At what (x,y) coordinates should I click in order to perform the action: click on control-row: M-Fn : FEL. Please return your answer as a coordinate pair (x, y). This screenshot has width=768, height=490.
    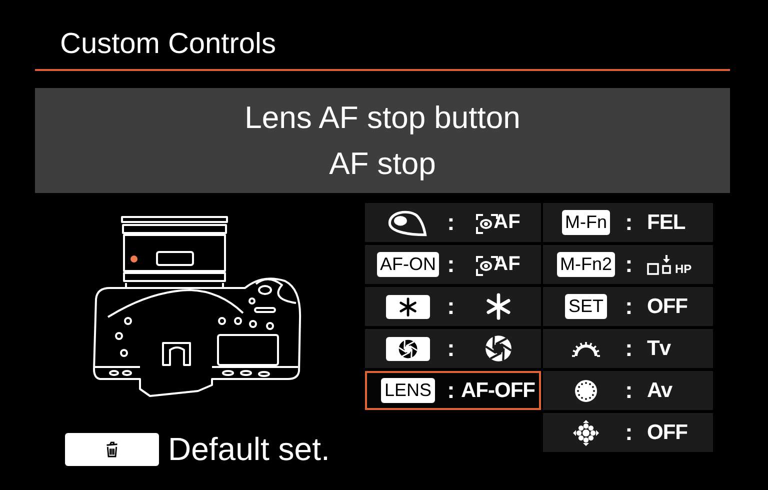
    Looking at the image, I should click on (628, 222).